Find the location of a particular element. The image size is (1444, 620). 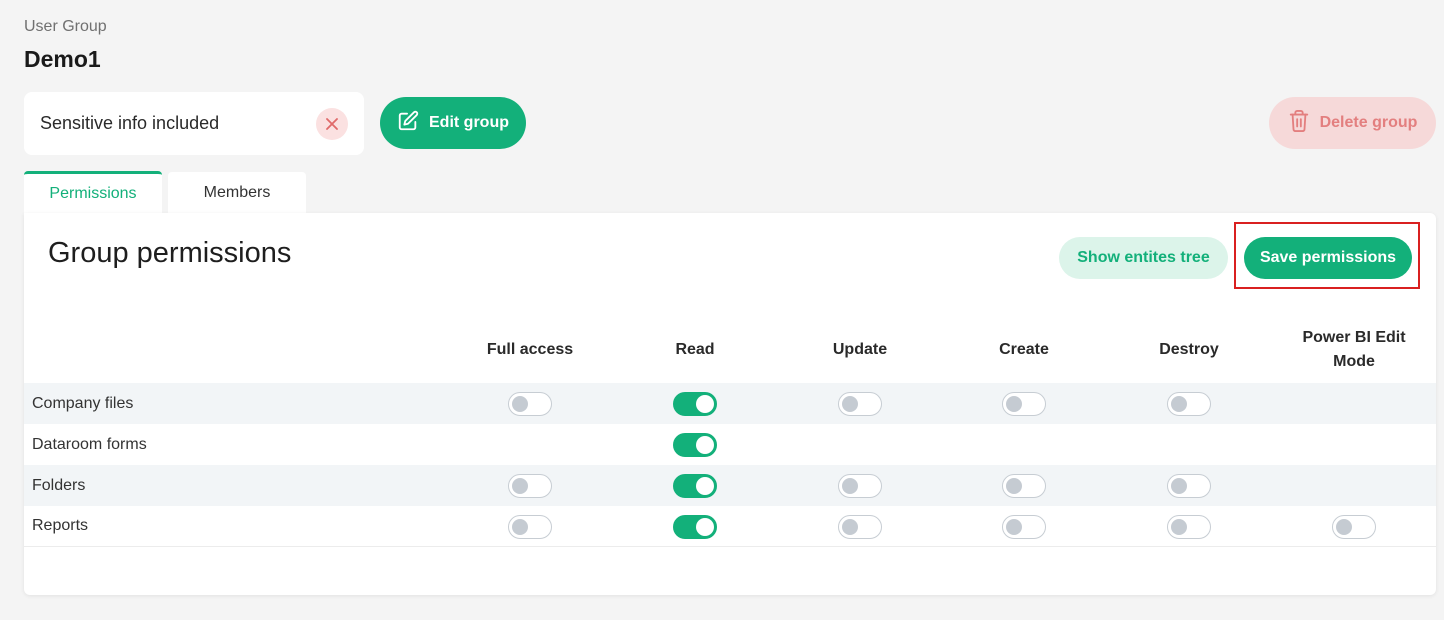

column-header-update: Update is located at coordinates (860, 349).